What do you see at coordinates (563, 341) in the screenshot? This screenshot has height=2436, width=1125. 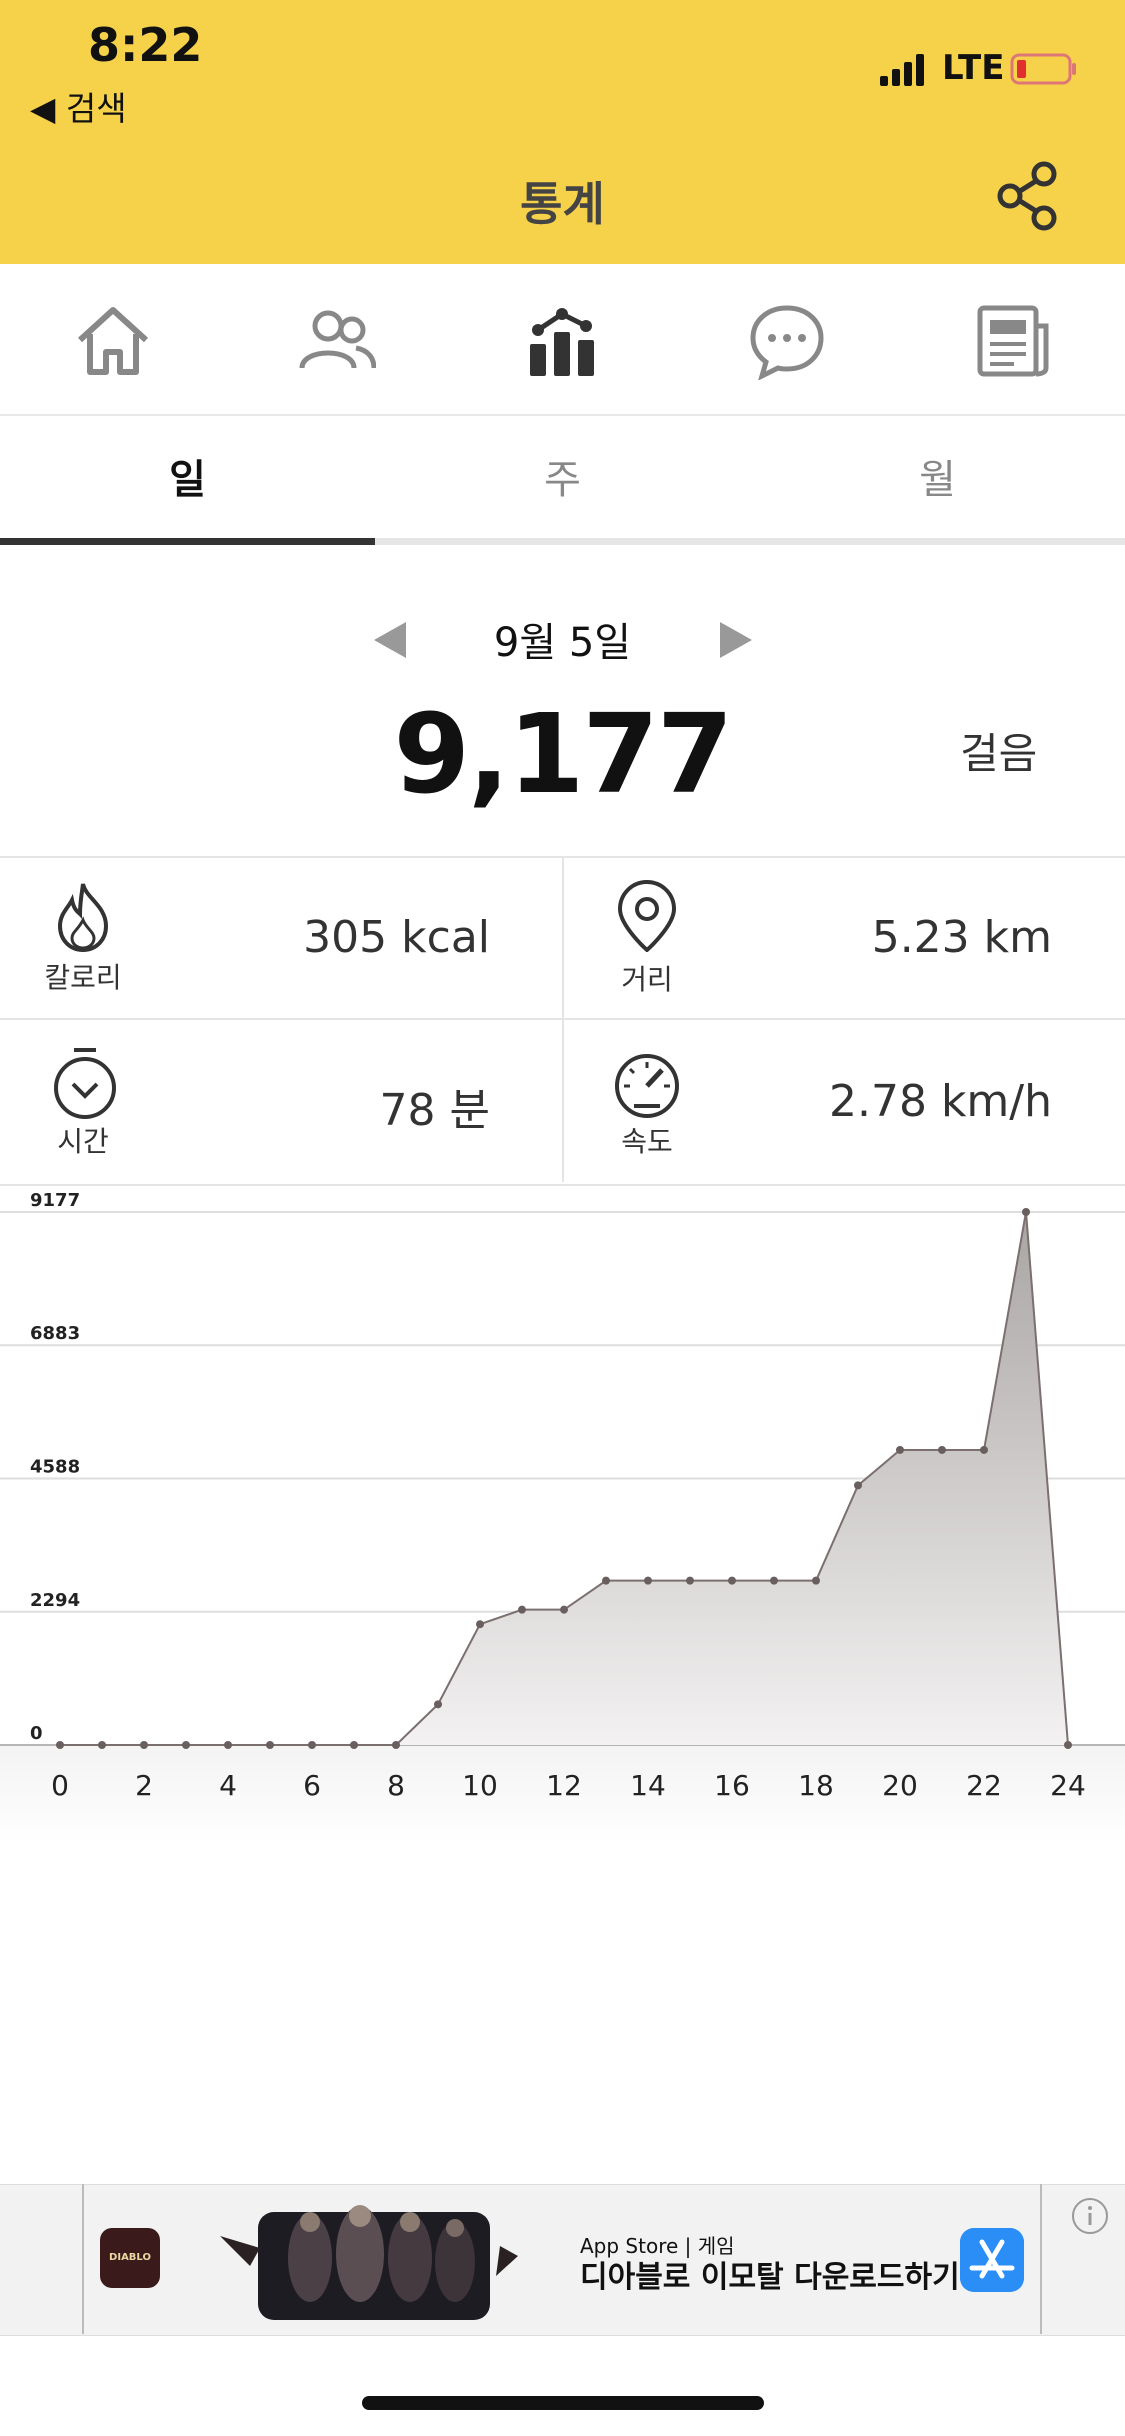 I see `statistics-icon` at bounding box center [563, 341].